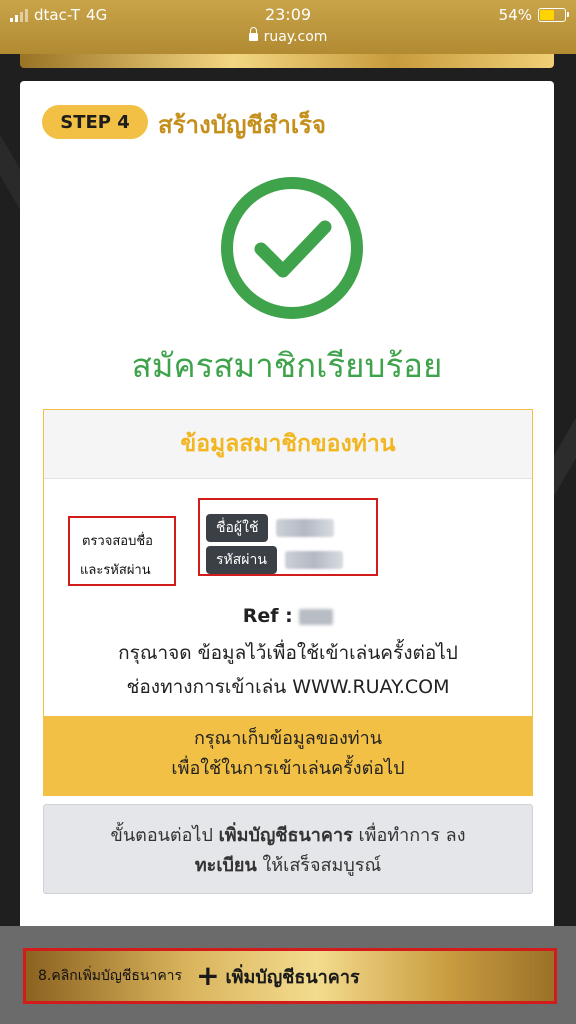 This screenshot has width=576, height=1024. What do you see at coordinates (547, 15) in the screenshot?
I see `battery-level` at bounding box center [547, 15].